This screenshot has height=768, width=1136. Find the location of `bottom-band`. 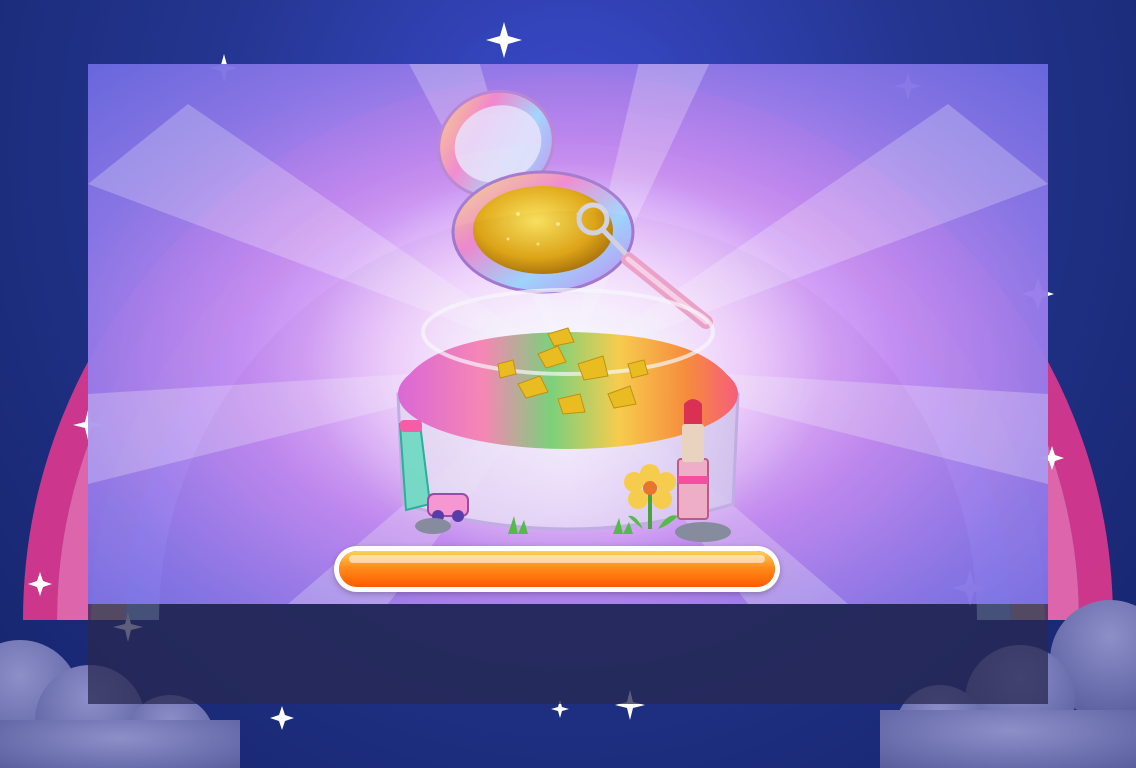

bottom-band is located at coordinates (568, 654).